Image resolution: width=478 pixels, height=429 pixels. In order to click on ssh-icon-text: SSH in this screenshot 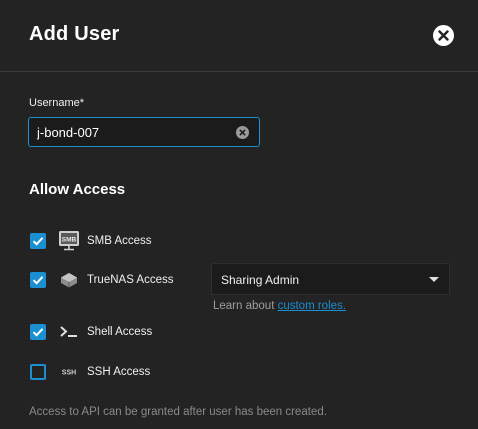, I will do `click(69, 373)`.